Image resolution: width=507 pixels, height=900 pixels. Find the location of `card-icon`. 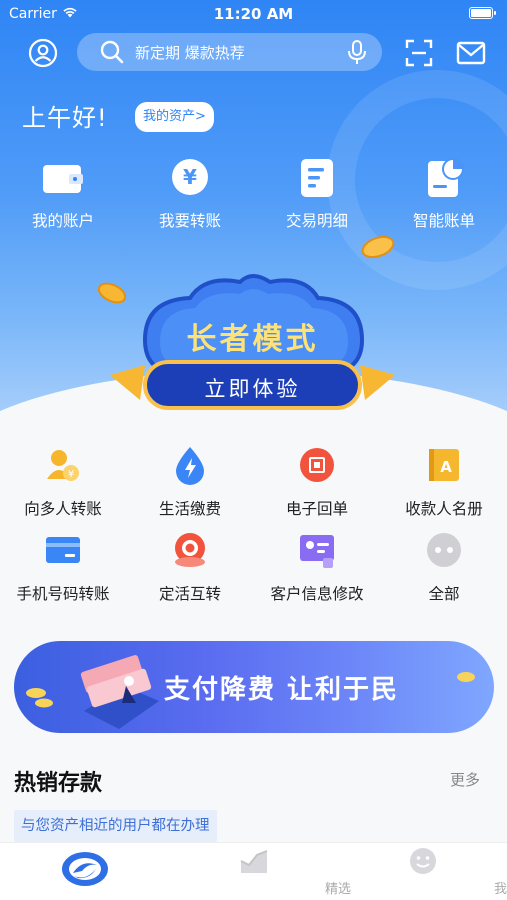

card-icon is located at coordinates (63, 550).